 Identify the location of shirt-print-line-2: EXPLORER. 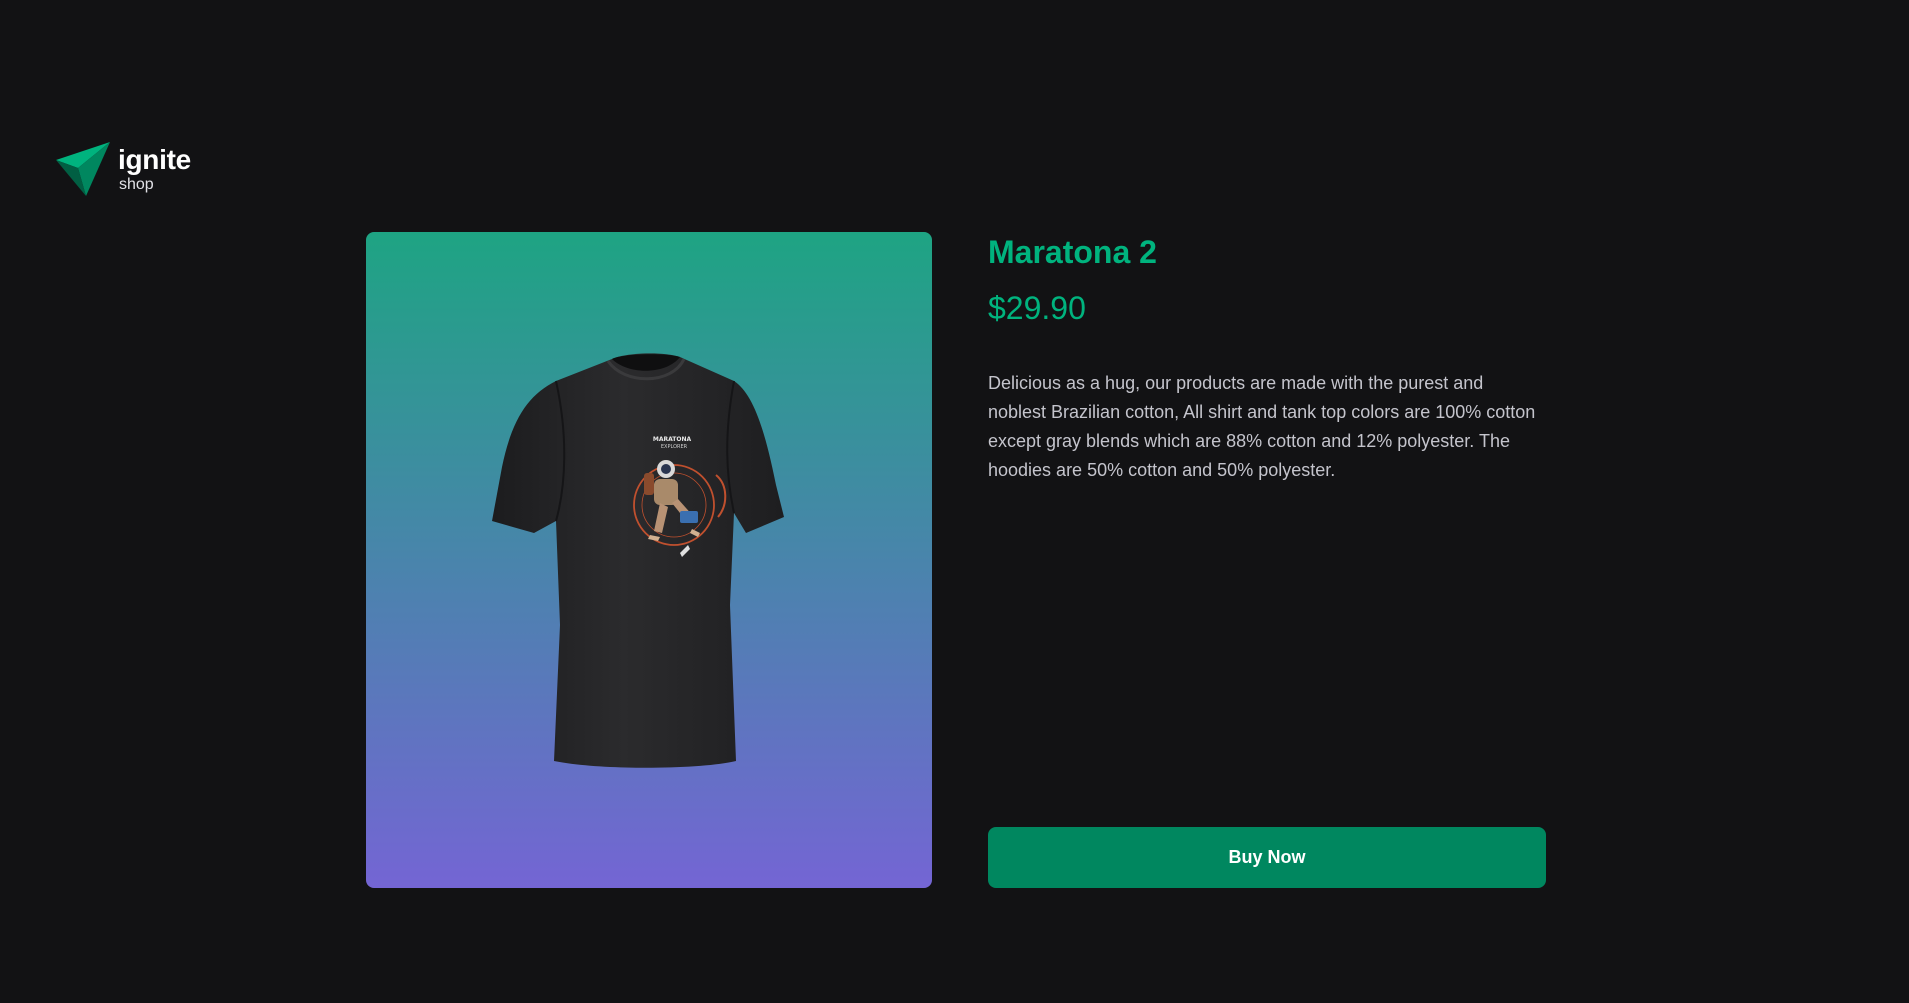
(674, 447).